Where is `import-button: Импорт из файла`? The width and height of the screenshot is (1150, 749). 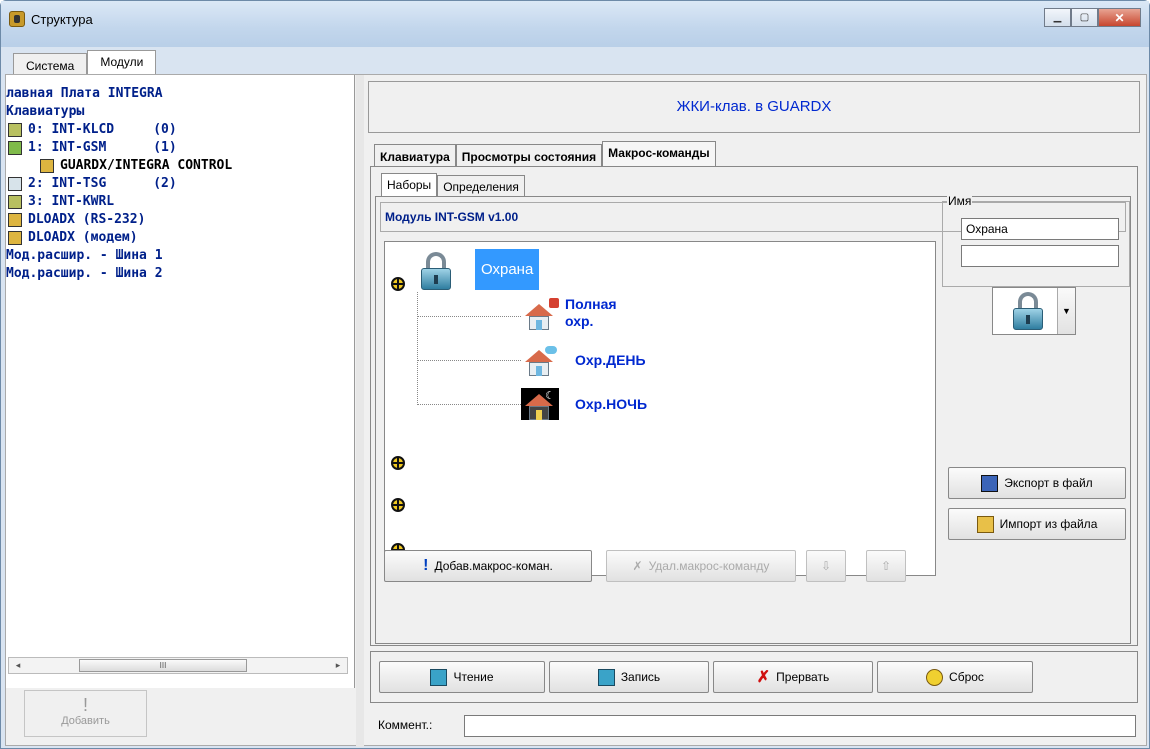 import-button: Импорт из файла is located at coordinates (1037, 524).